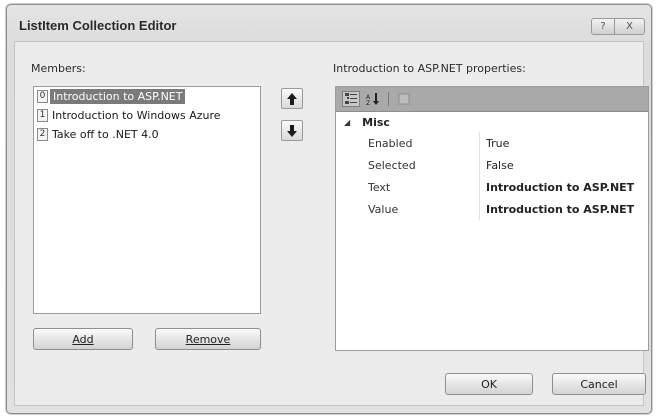 This screenshot has height=418, width=658. What do you see at coordinates (118, 96) in the screenshot?
I see `item-text: Introduction to ASP.NET` at bounding box center [118, 96].